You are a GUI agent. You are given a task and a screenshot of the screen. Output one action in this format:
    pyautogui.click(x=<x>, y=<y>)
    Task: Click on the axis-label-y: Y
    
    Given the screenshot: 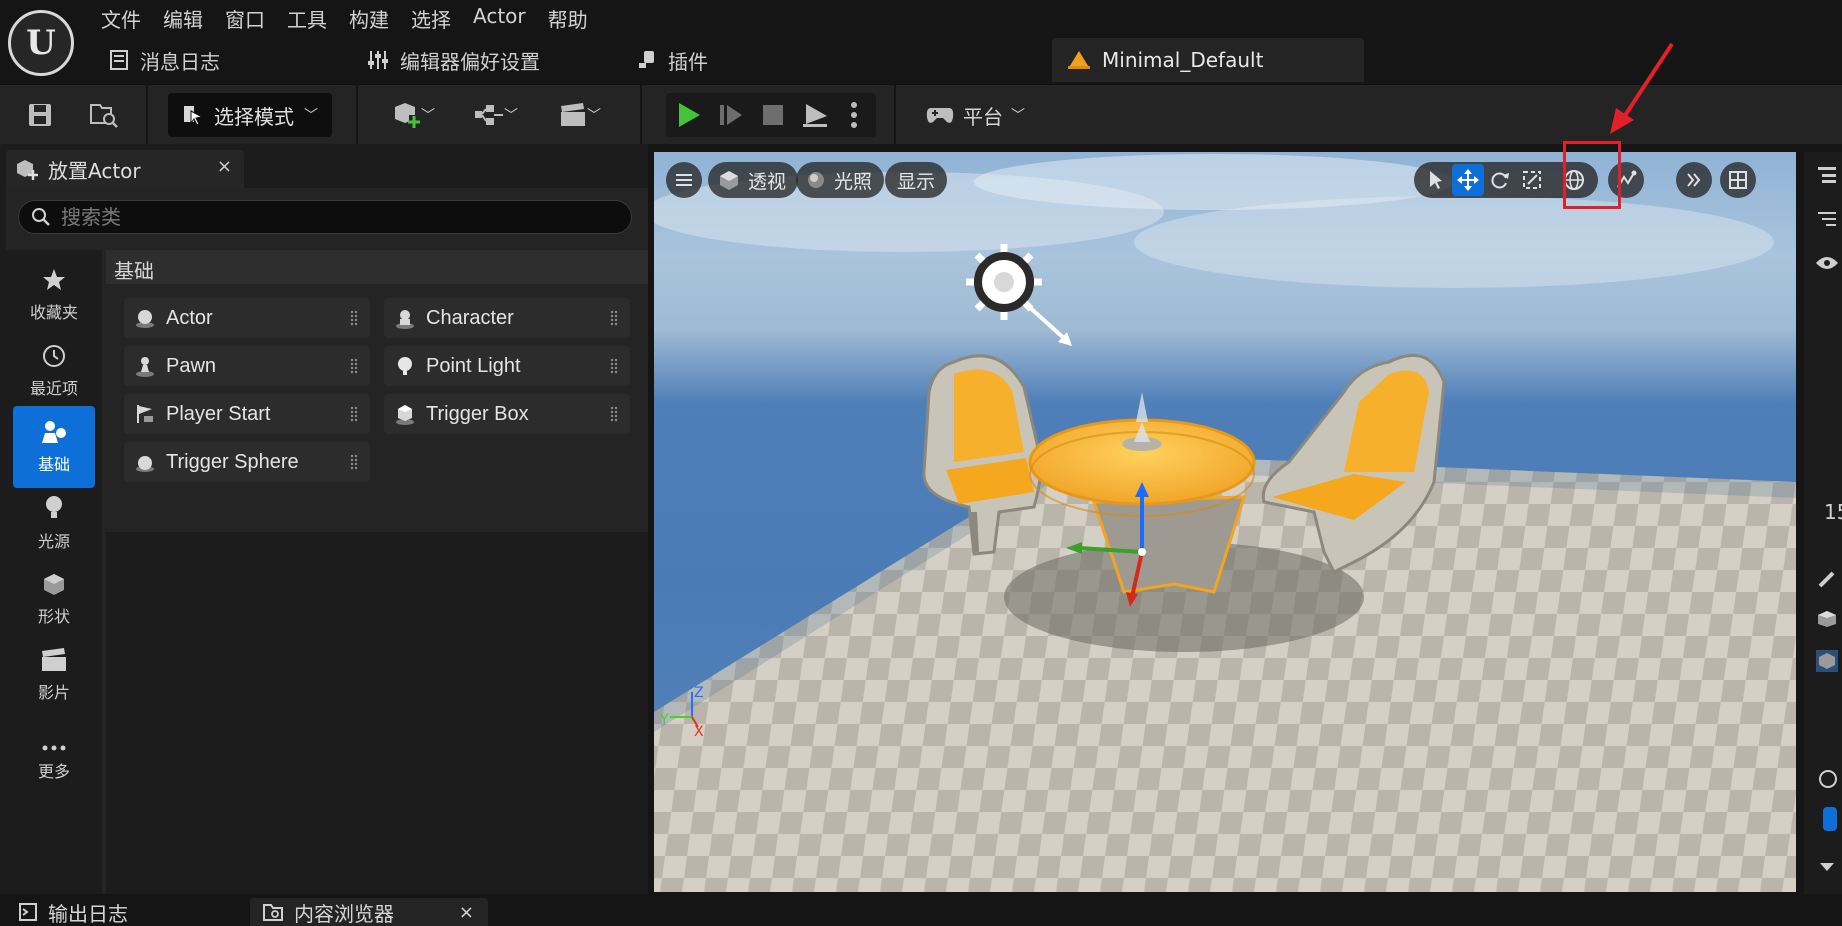 What is the action you would take?
    pyautogui.click(x=664, y=720)
    